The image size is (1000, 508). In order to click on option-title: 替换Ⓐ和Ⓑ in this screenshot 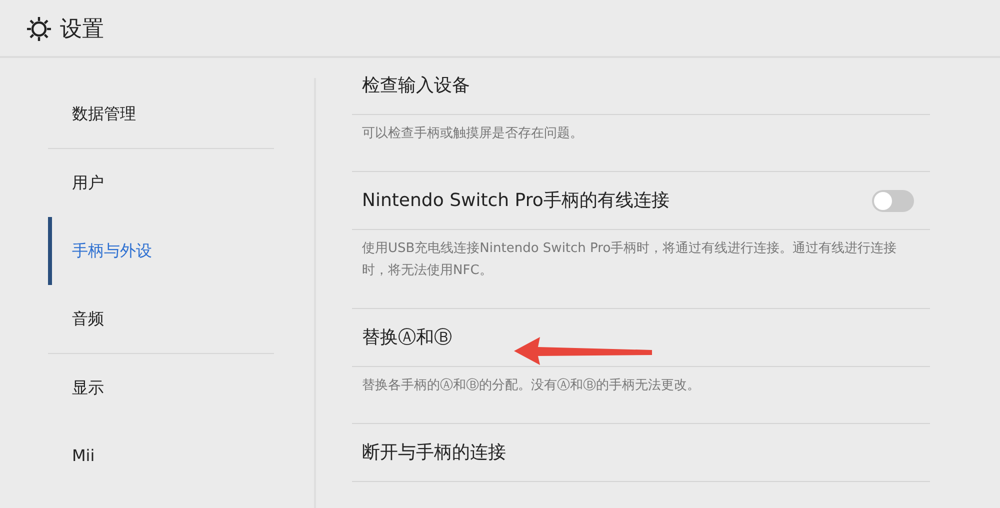, I will do `click(407, 337)`.